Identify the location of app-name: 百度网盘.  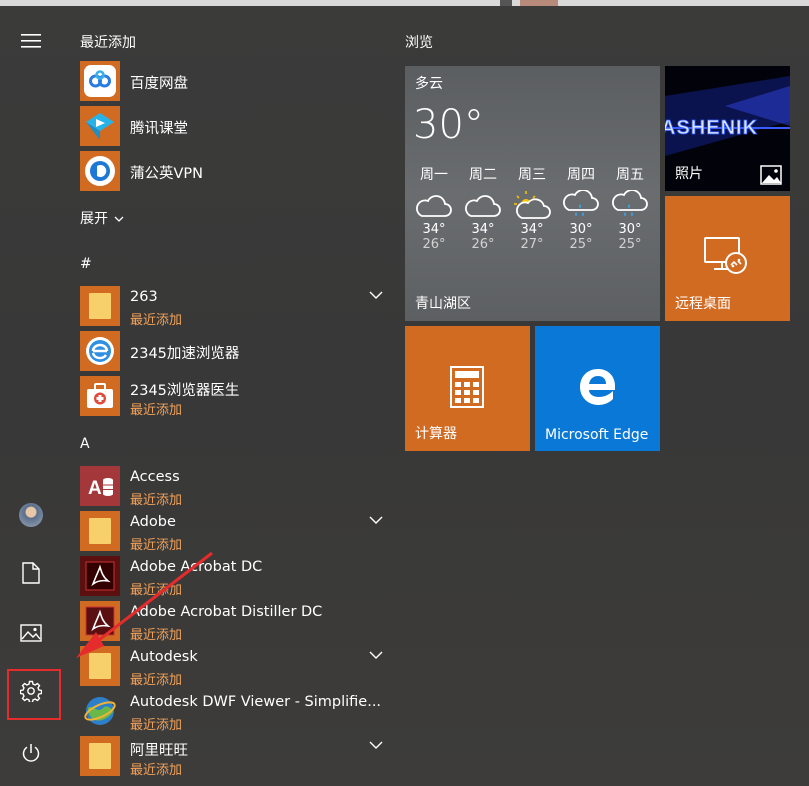
(159, 84).